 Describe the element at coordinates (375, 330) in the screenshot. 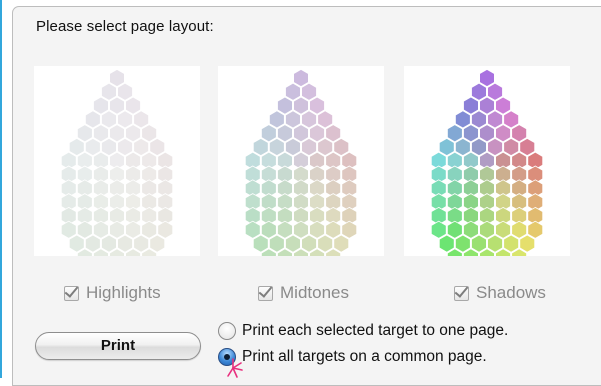

I see `radio-print-each-label: Print each selected target to one page.` at that location.